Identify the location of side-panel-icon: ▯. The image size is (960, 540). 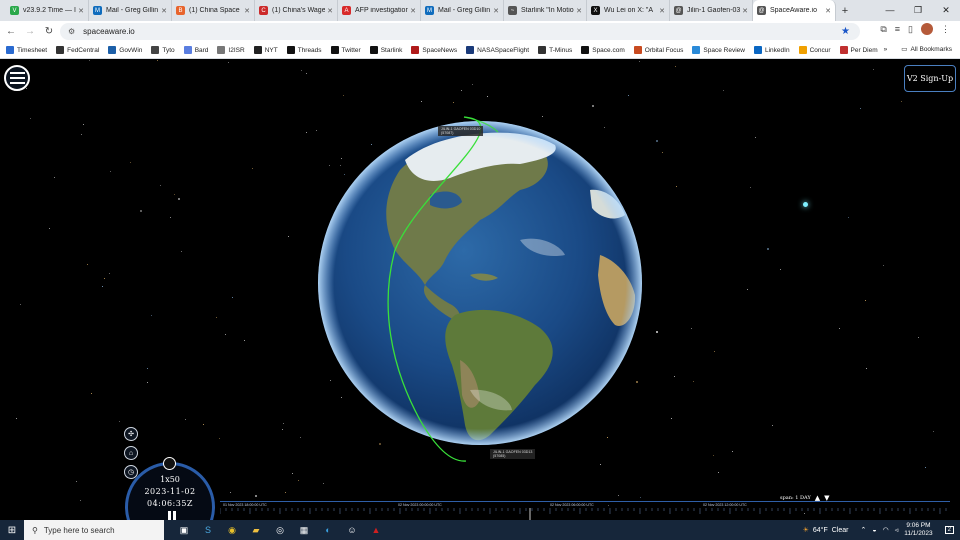
(910, 29).